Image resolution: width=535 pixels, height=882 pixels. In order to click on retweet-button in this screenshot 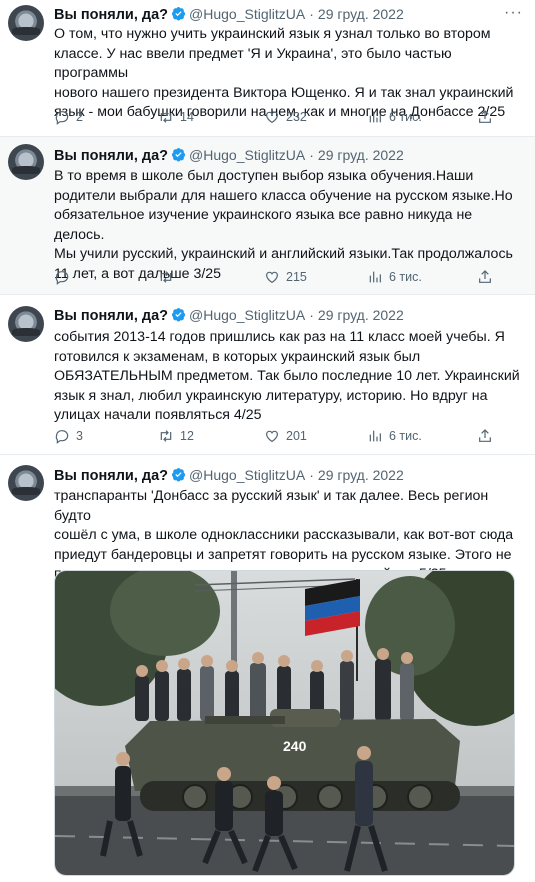, I will do `click(169, 277)`.